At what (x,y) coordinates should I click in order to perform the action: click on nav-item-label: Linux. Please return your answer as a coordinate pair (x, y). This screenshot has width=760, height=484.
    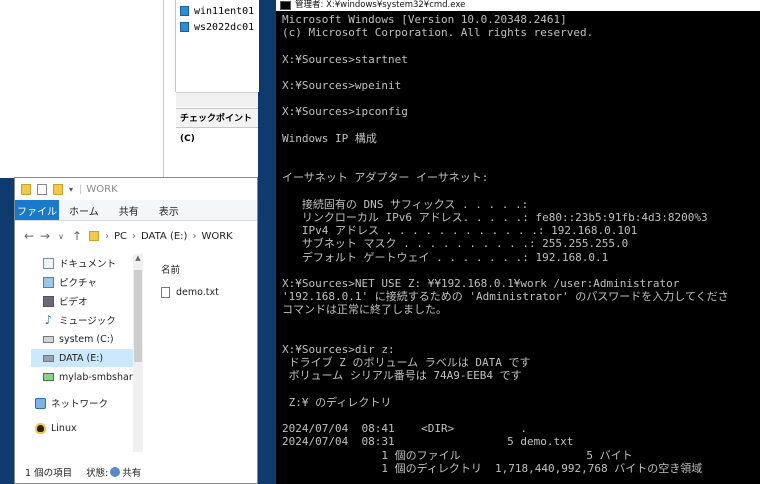
    Looking at the image, I should click on (64, 428).